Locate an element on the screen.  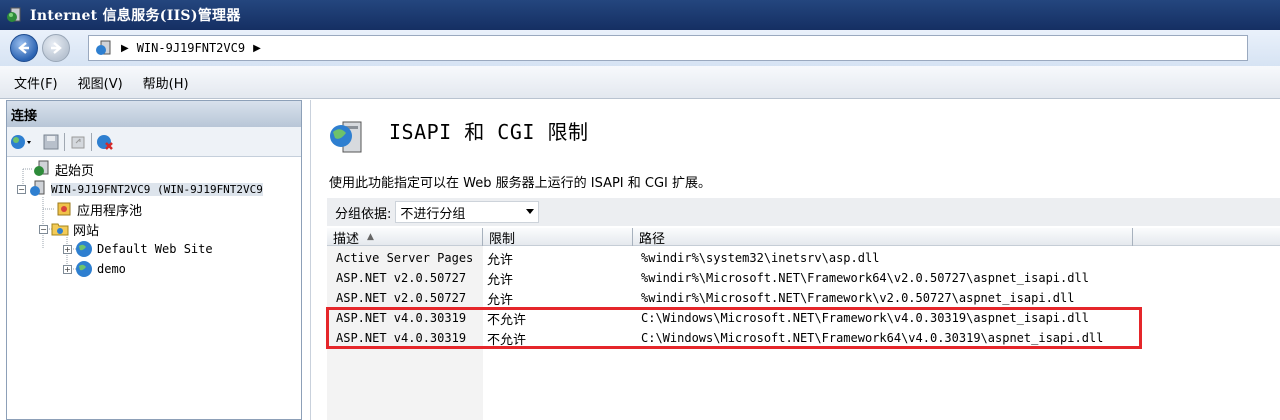
group-by-value: 不进行分组 is located at coordinates (433, 214).